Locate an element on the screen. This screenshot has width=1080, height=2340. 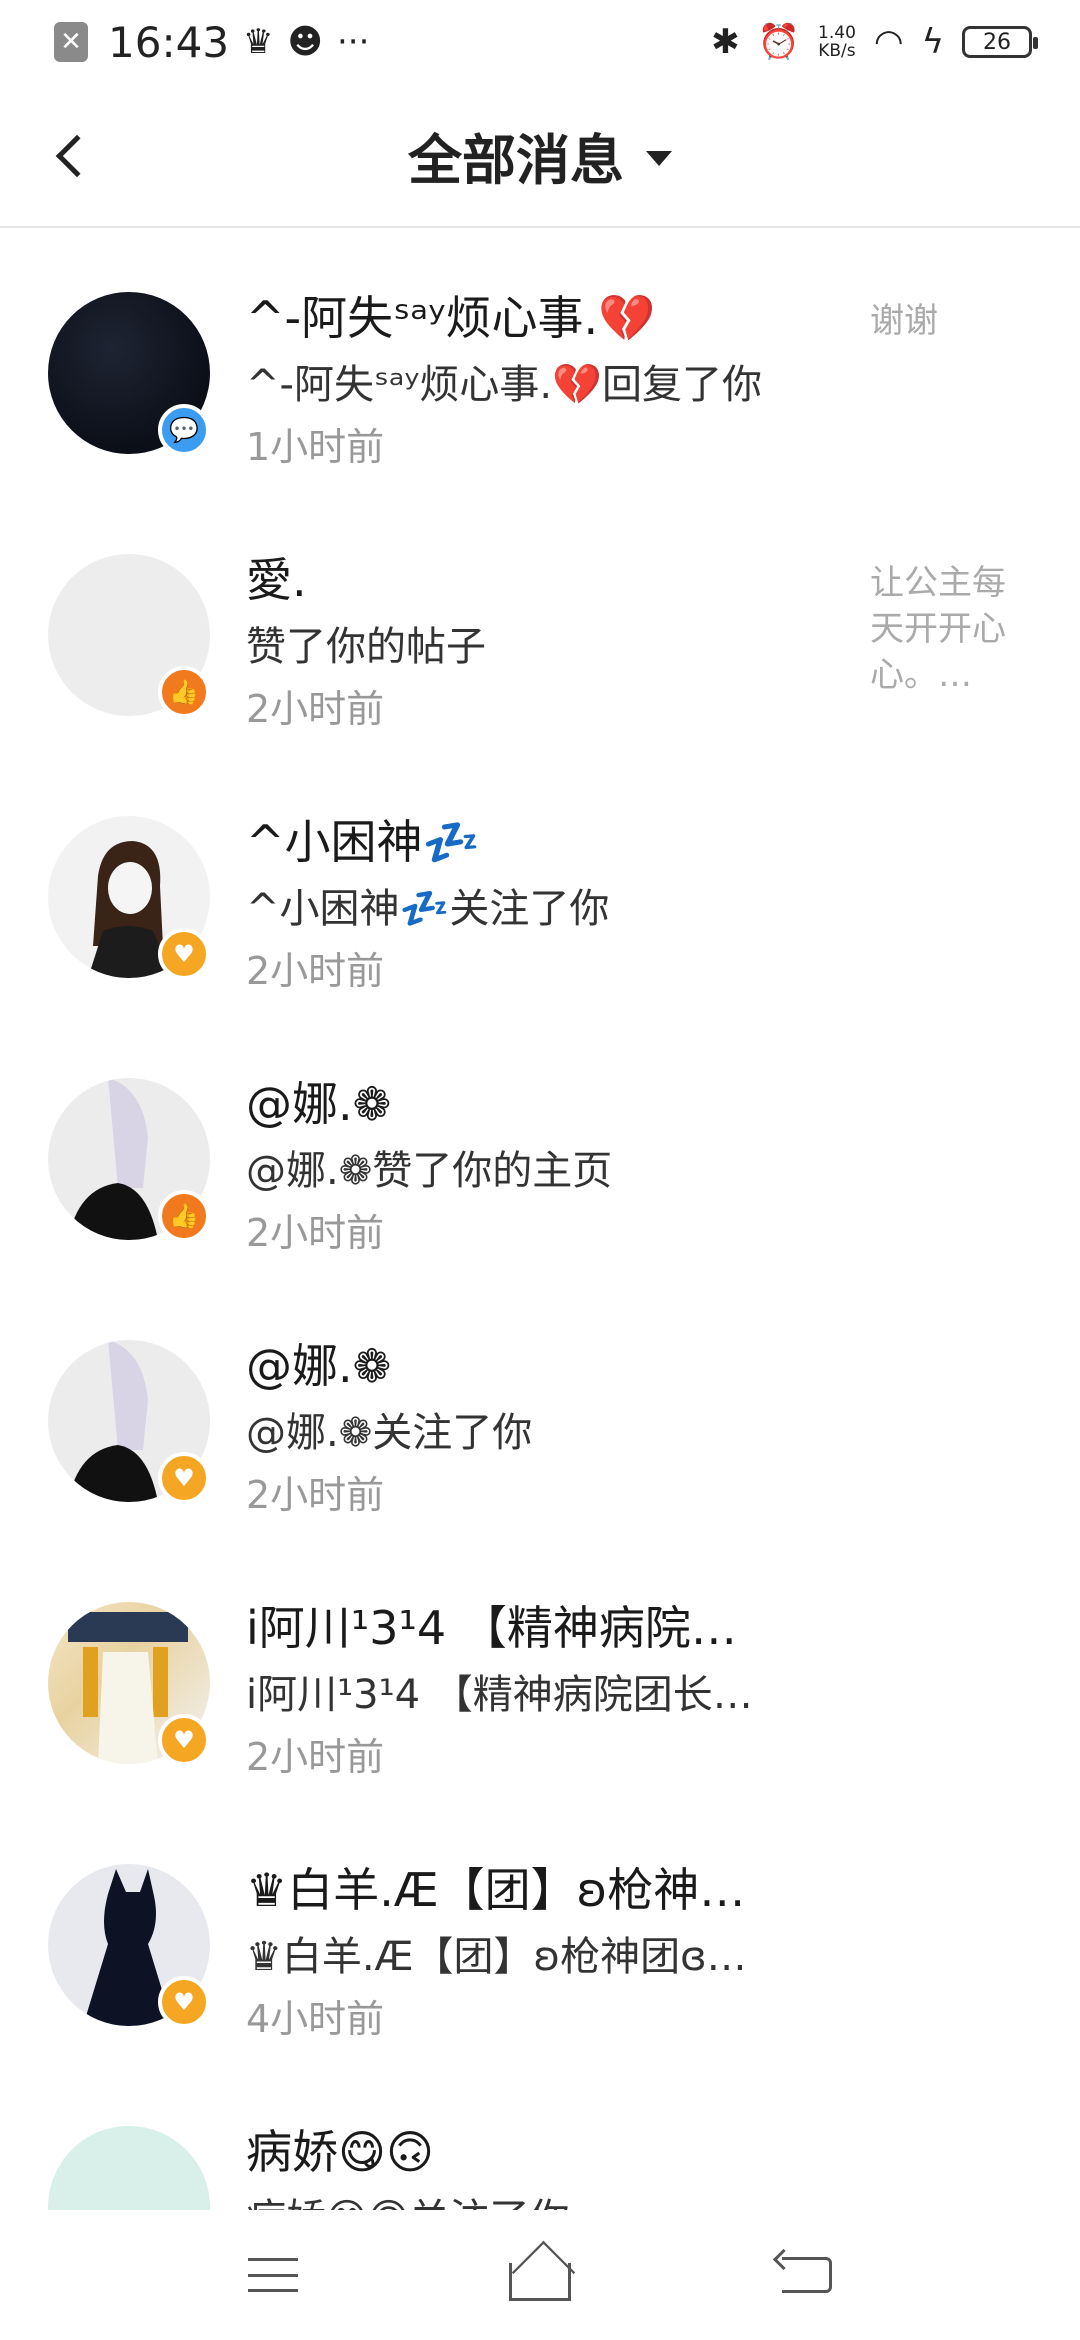
network-speed-unit: KB/s is located at coordinates (837, 51).